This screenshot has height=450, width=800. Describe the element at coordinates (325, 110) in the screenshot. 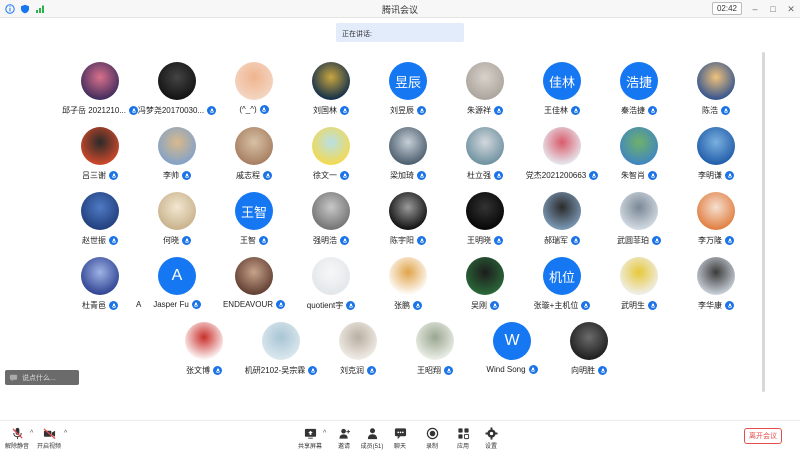

I see `participant-name: 刘国林` at that location.